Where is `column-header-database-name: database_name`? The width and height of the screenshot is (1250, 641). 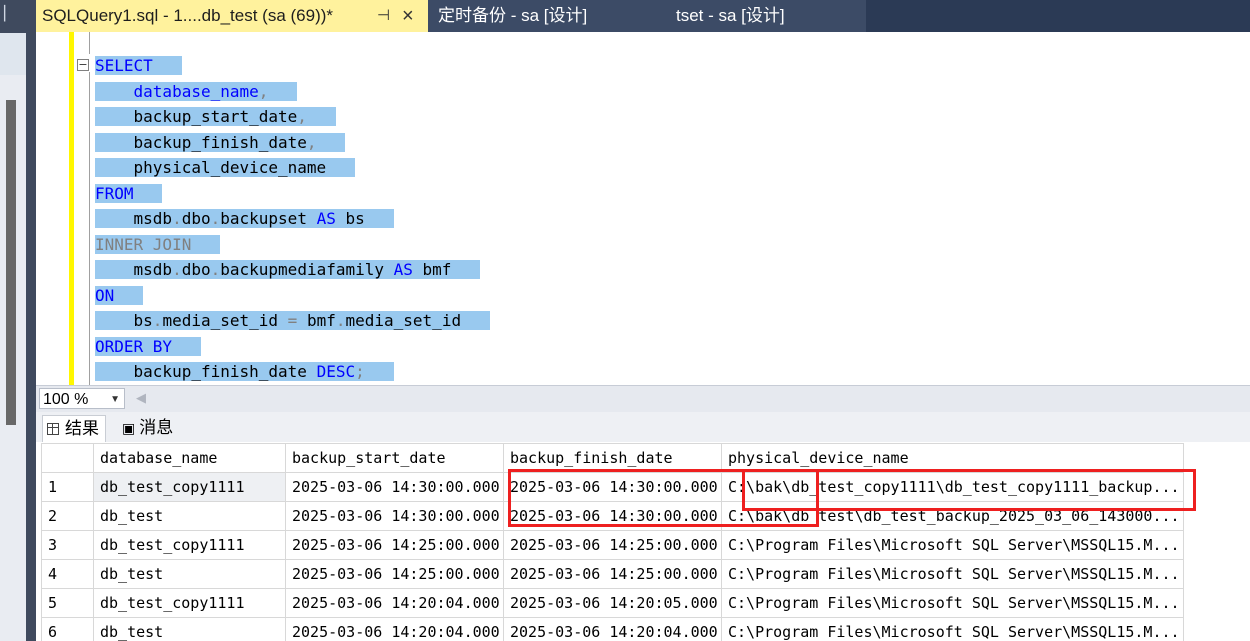 column-header-database-name: database_name is located at coordinates (189, 458).